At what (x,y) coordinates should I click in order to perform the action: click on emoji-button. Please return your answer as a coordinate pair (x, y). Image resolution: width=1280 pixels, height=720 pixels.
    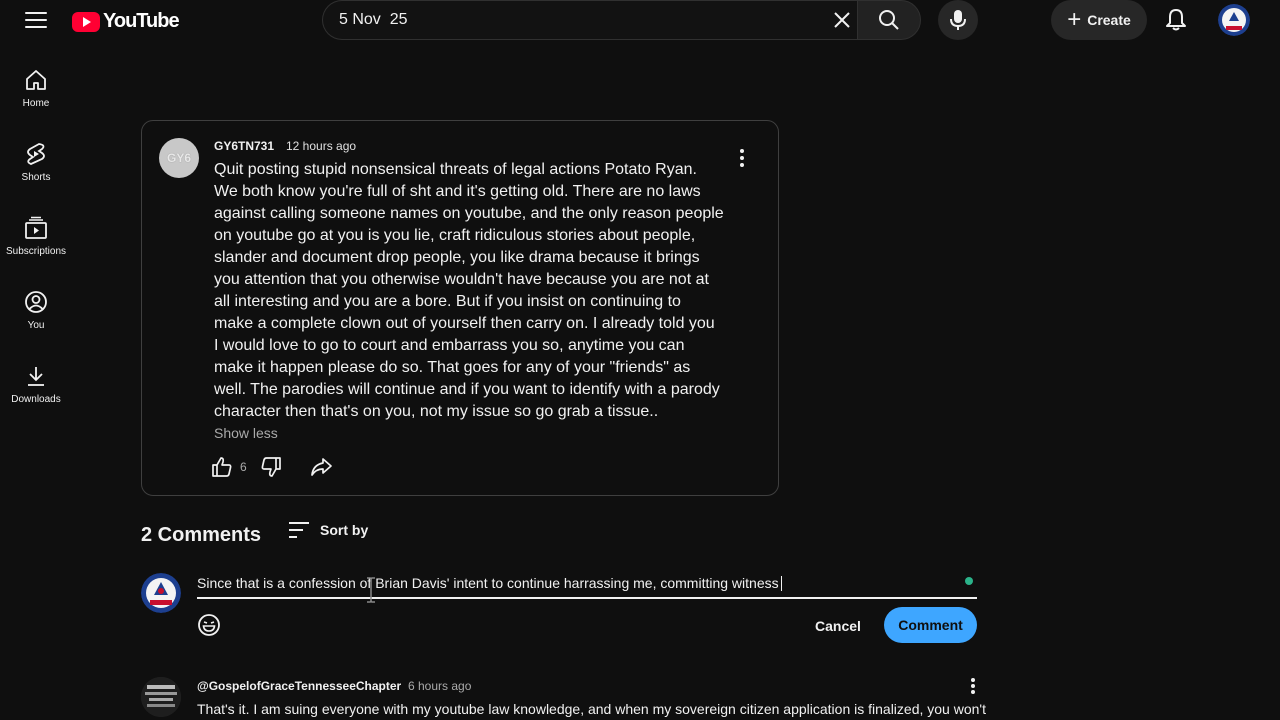
    Looking at the image, I should click on (209, 625).